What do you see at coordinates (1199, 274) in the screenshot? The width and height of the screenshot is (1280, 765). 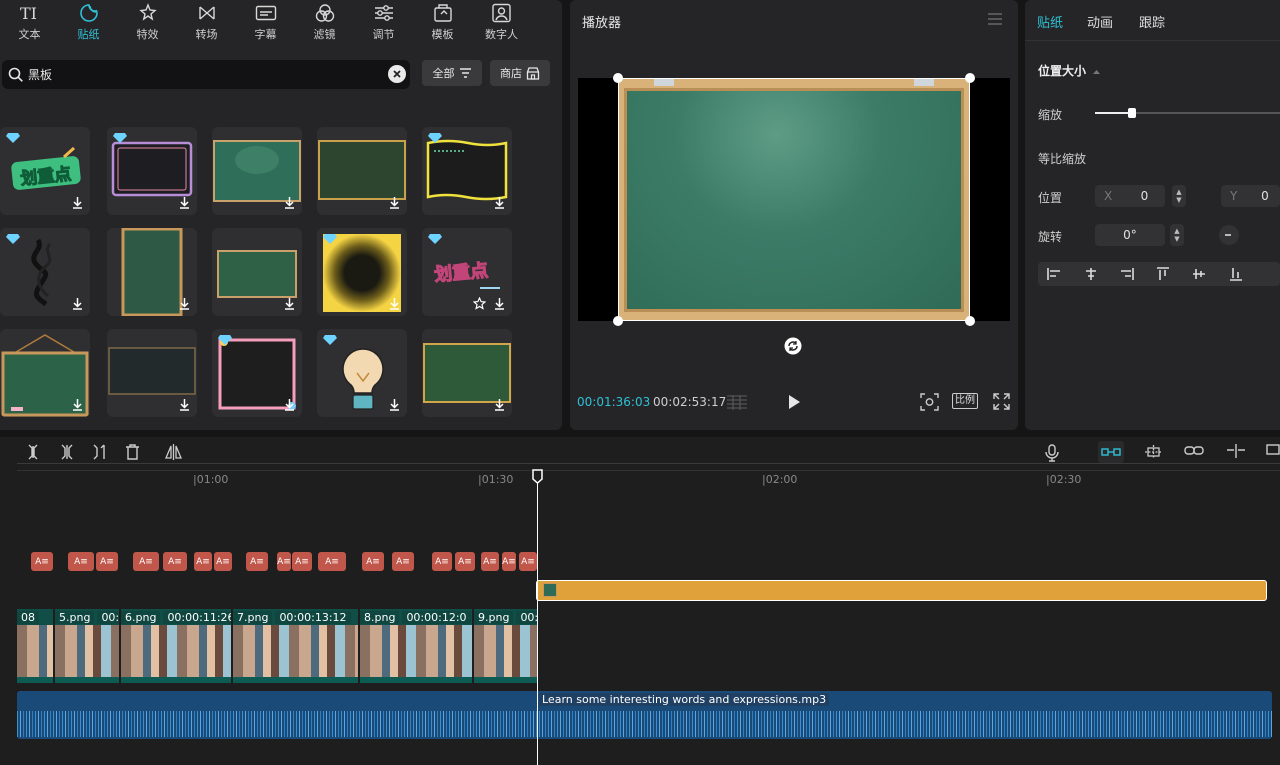 I see `align-center-v-icon` at bounding box center [1199, 274].